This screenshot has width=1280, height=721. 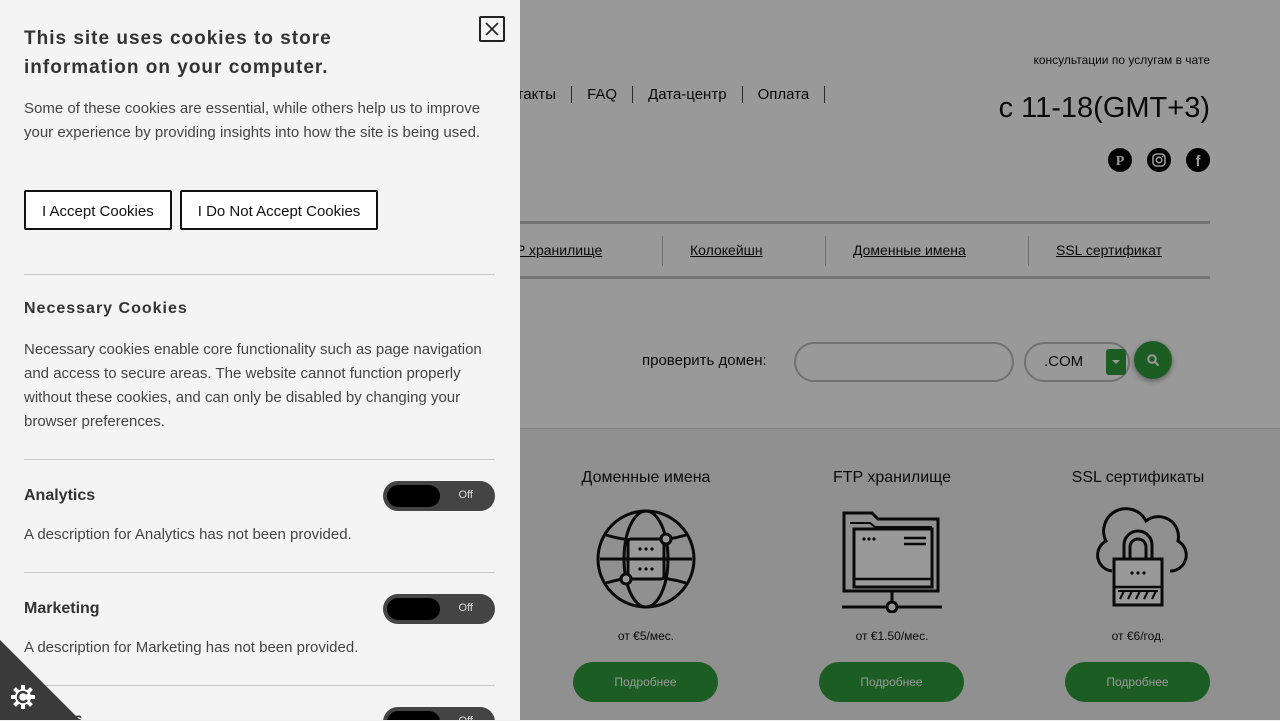 I want to click on marketing-toggle: Off, so click(x=439, y=609).